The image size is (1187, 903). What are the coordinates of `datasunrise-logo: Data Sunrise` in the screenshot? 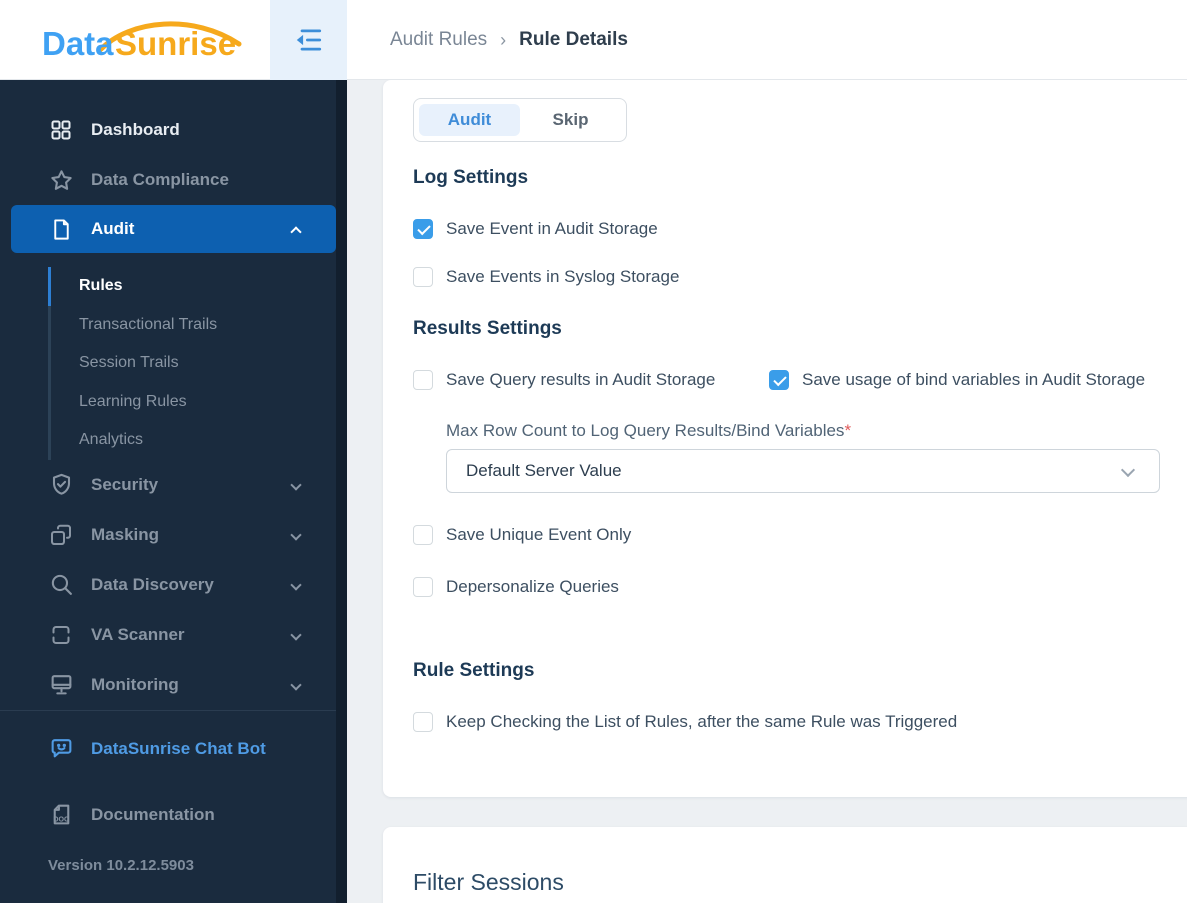 It's located at (147, 41).